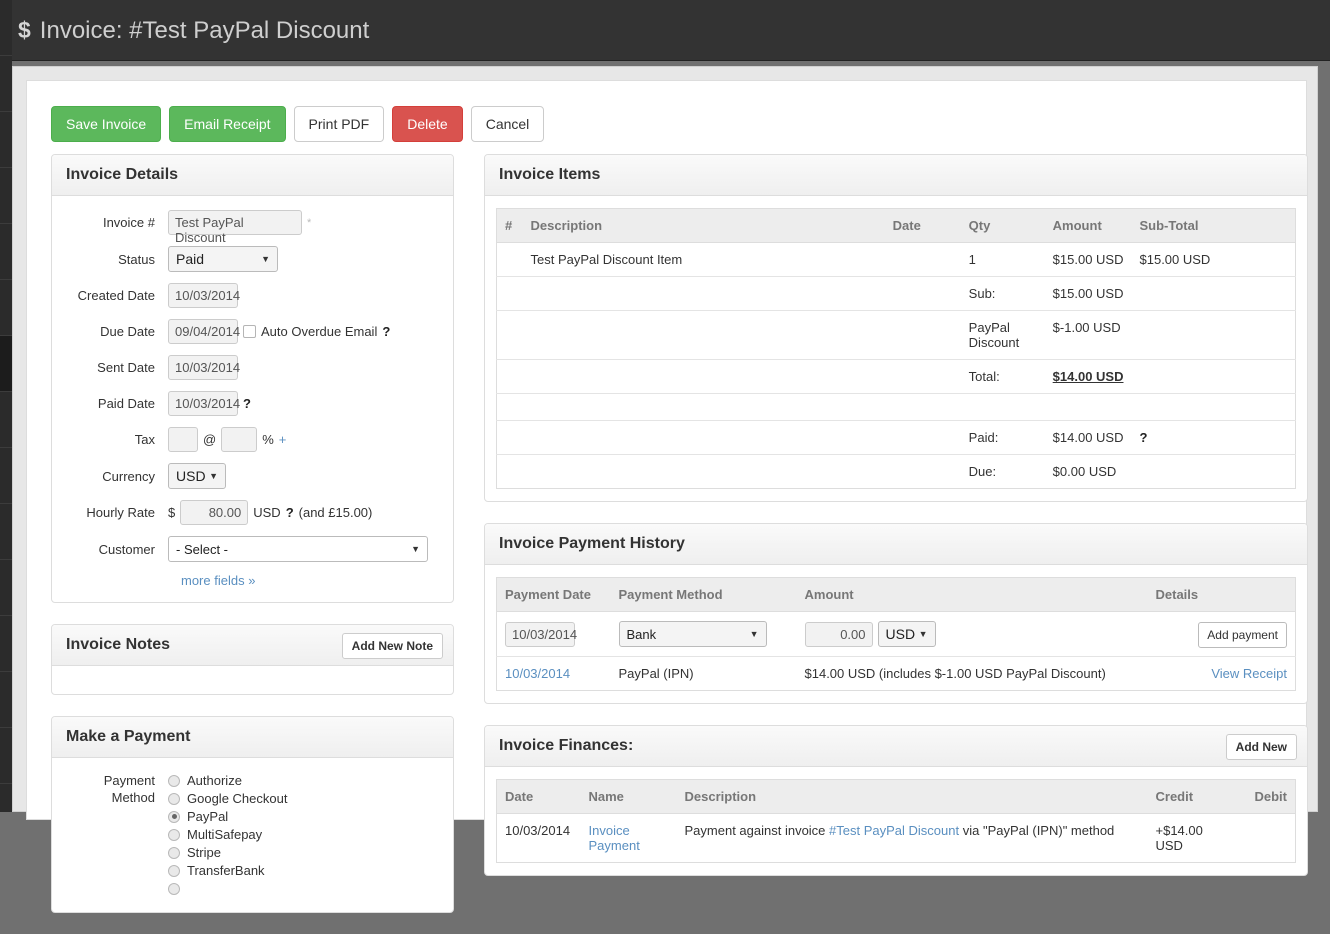  I want to click on invoice-reference-link: #Test PayPal Discount, so click(894, 830).